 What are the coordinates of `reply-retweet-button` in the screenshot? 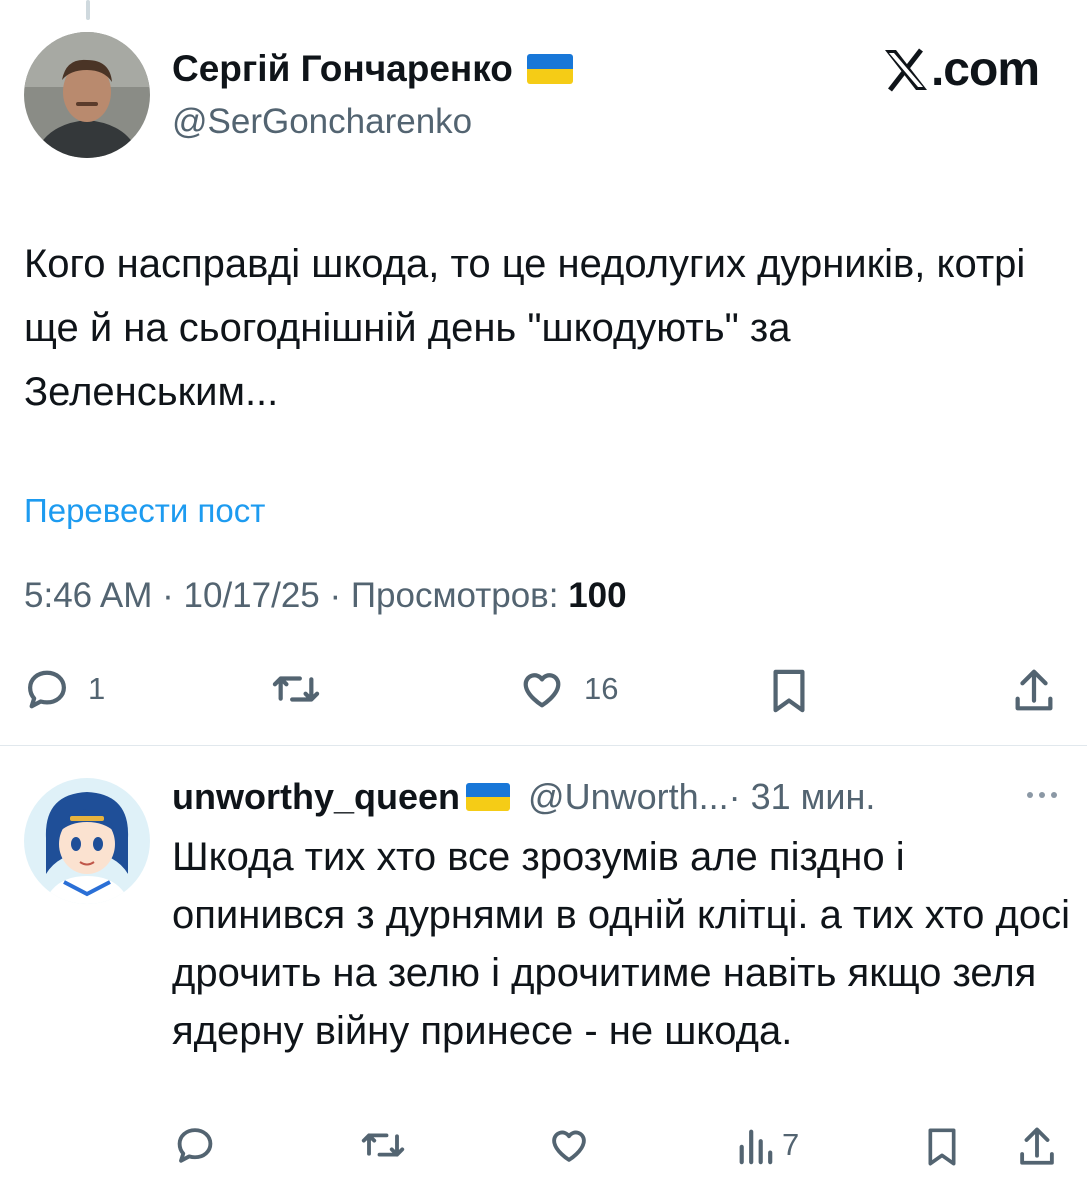 It's located at (383, 1145).